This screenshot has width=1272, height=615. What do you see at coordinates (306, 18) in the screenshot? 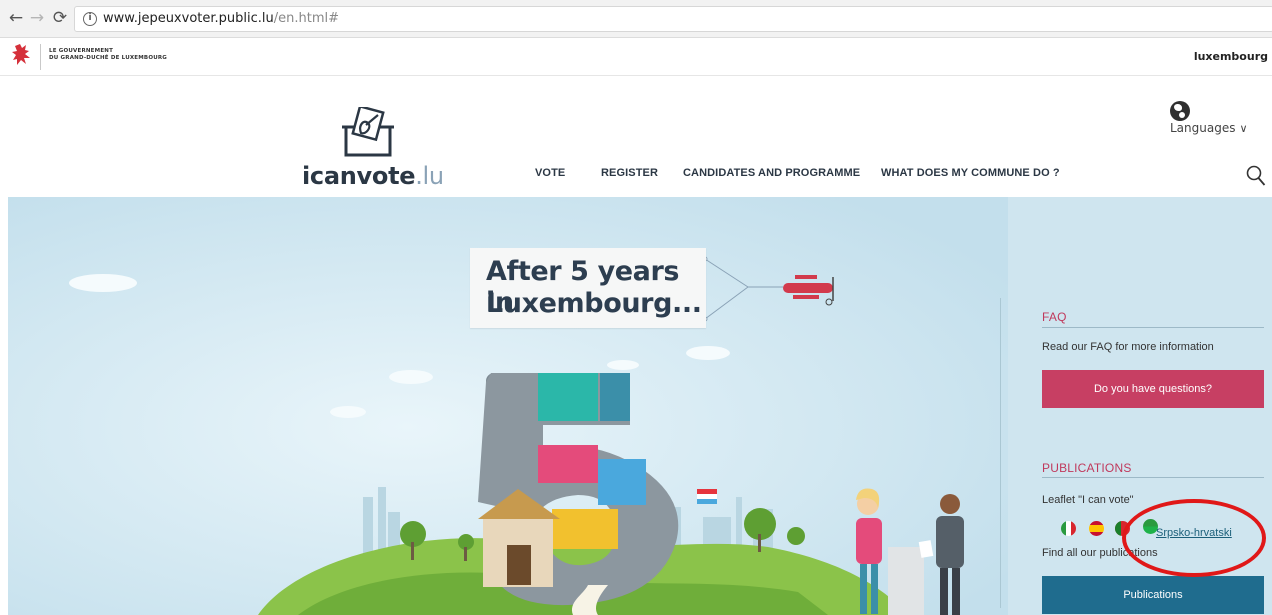
I see `url-path: /en.html#` at bounding box center [306, 18].